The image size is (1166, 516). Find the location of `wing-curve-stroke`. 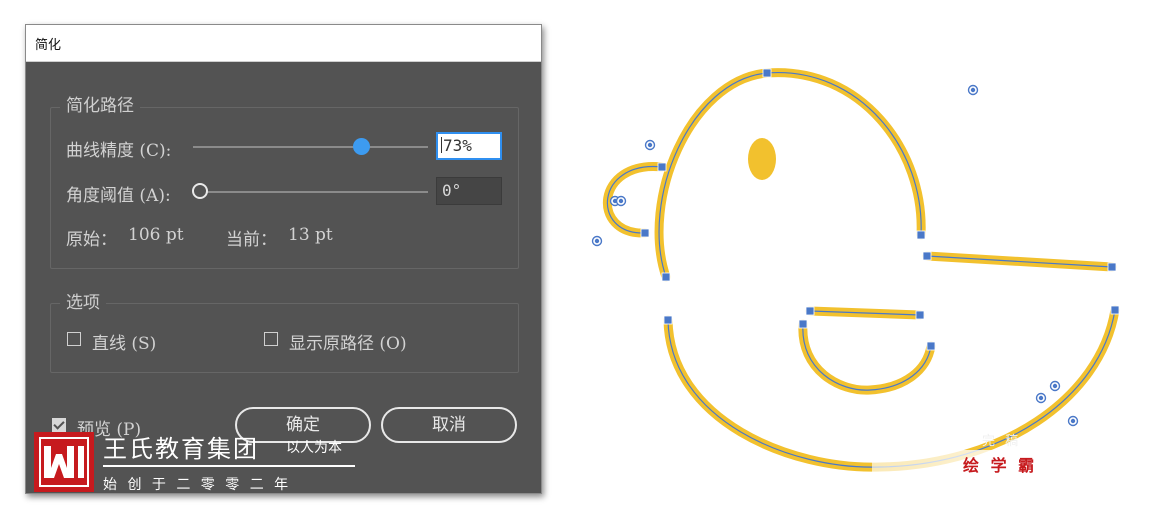

wing-curve-stroke is located at coordinates (867, 357).